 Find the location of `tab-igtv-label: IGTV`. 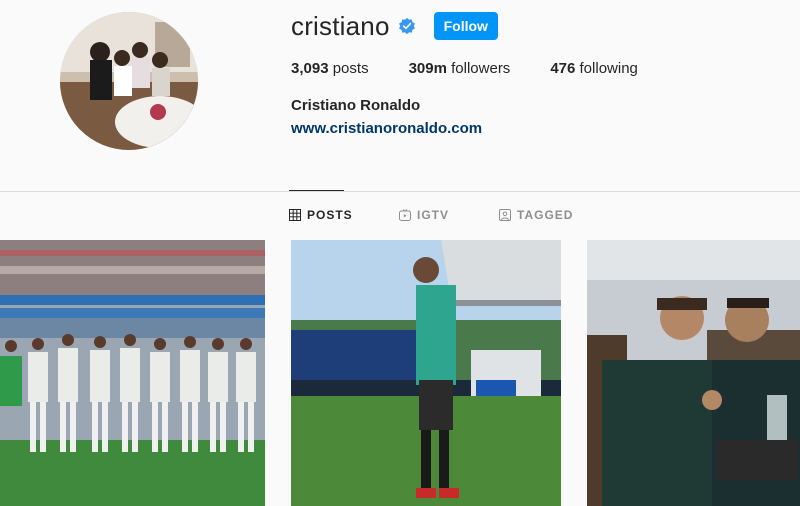

tab-igtv-label: IGTV is located at coordinates (433, 215).